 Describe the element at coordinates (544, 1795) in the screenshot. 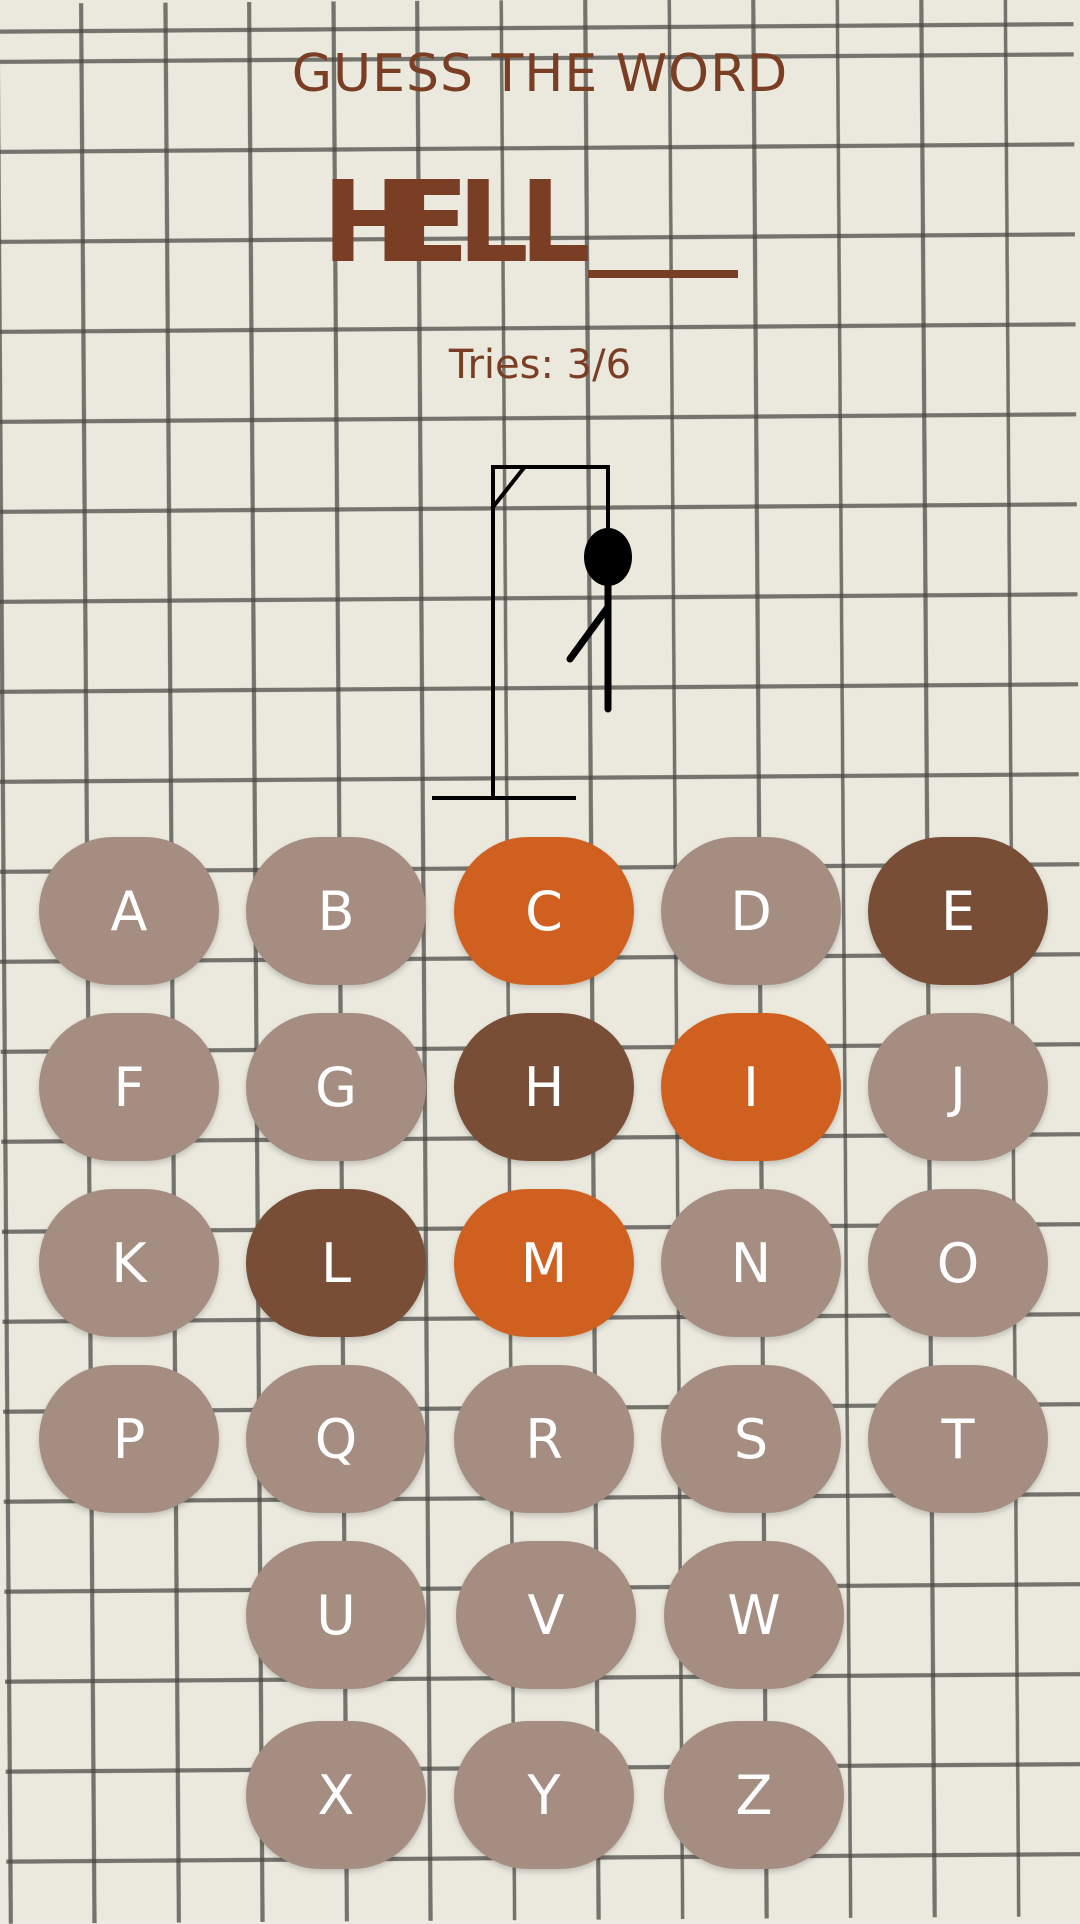

I see `letter-key-y: Y` at that location.